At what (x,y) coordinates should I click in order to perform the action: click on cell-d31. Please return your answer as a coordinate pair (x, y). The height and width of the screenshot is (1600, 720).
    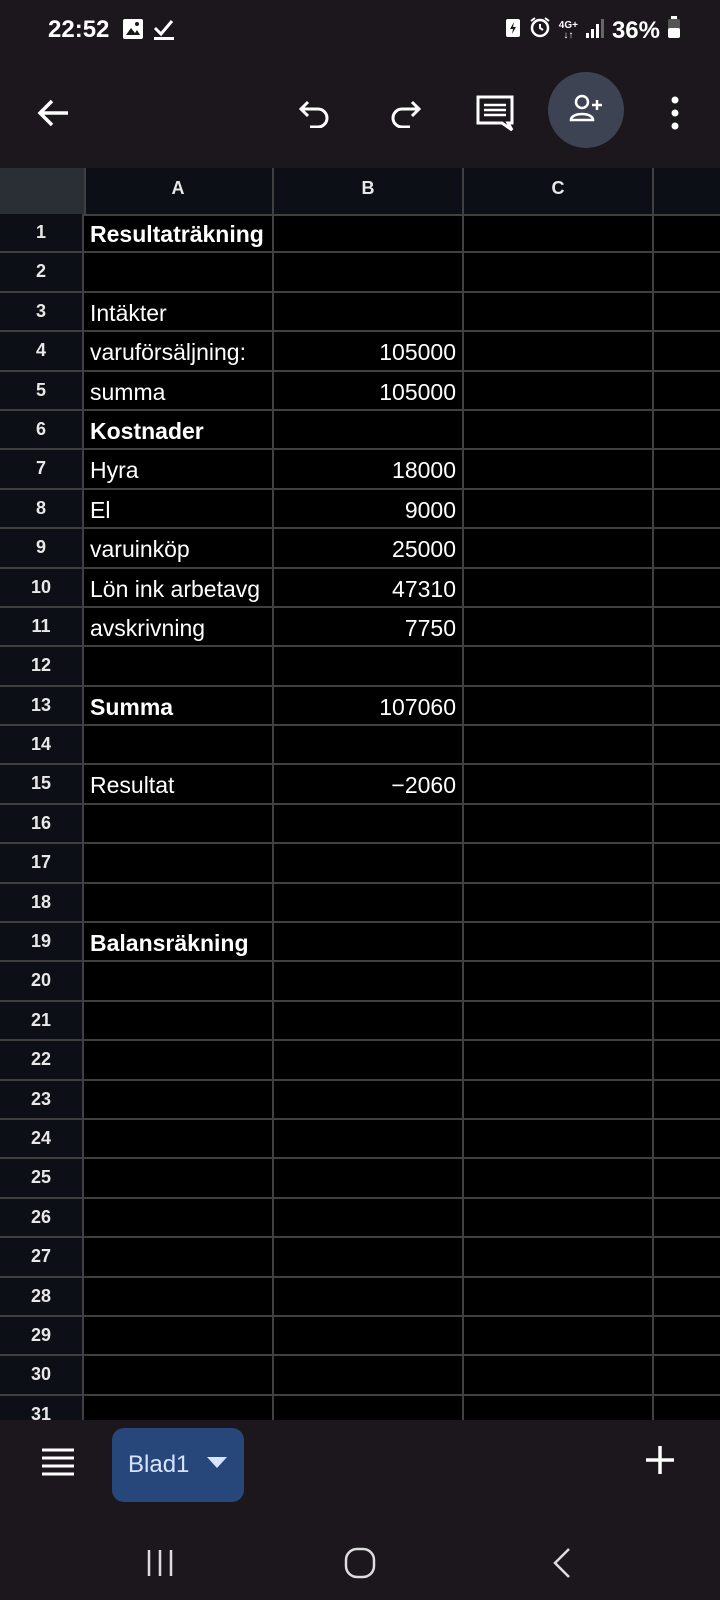
    Looking at the image, I should click on (687, 1408).